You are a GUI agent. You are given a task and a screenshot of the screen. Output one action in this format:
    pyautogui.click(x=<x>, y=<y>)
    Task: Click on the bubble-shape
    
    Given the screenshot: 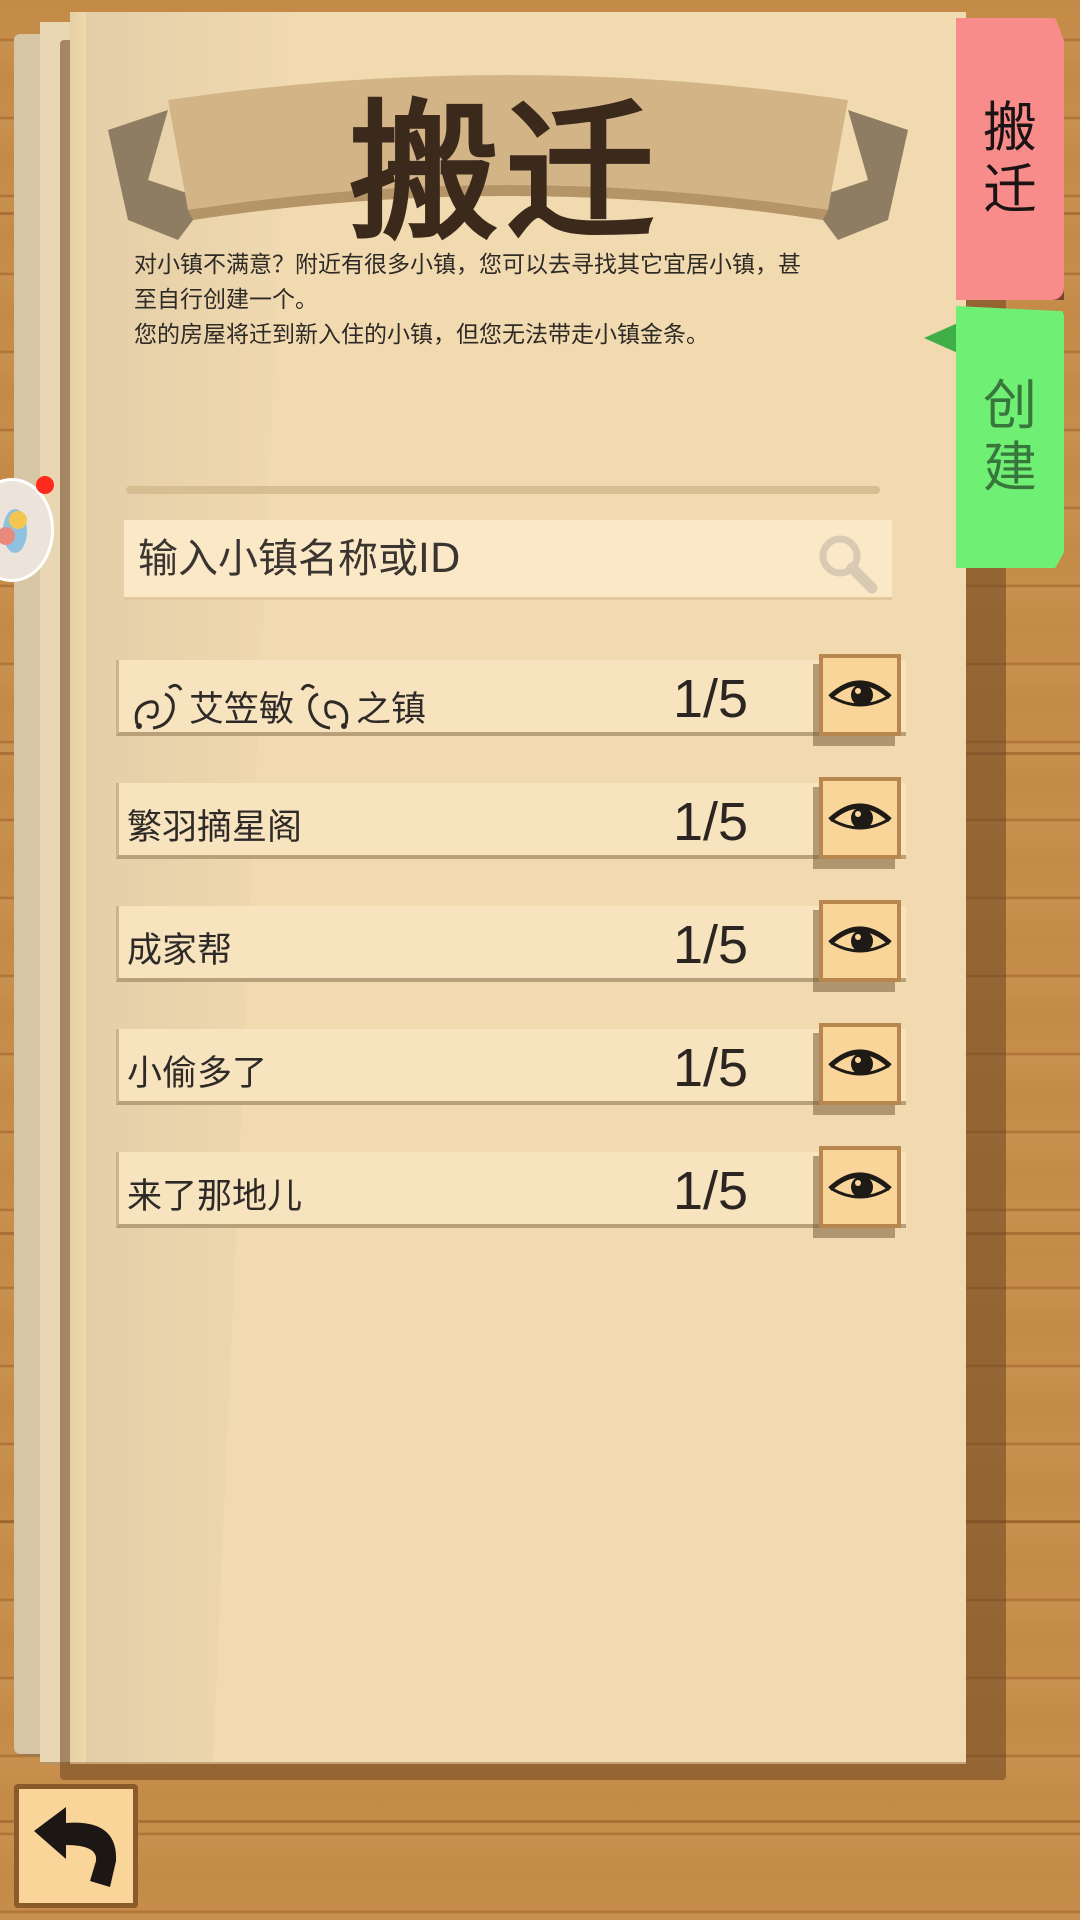 What is the action you would take?
    pyautogui.click(x=18, y=520)
    